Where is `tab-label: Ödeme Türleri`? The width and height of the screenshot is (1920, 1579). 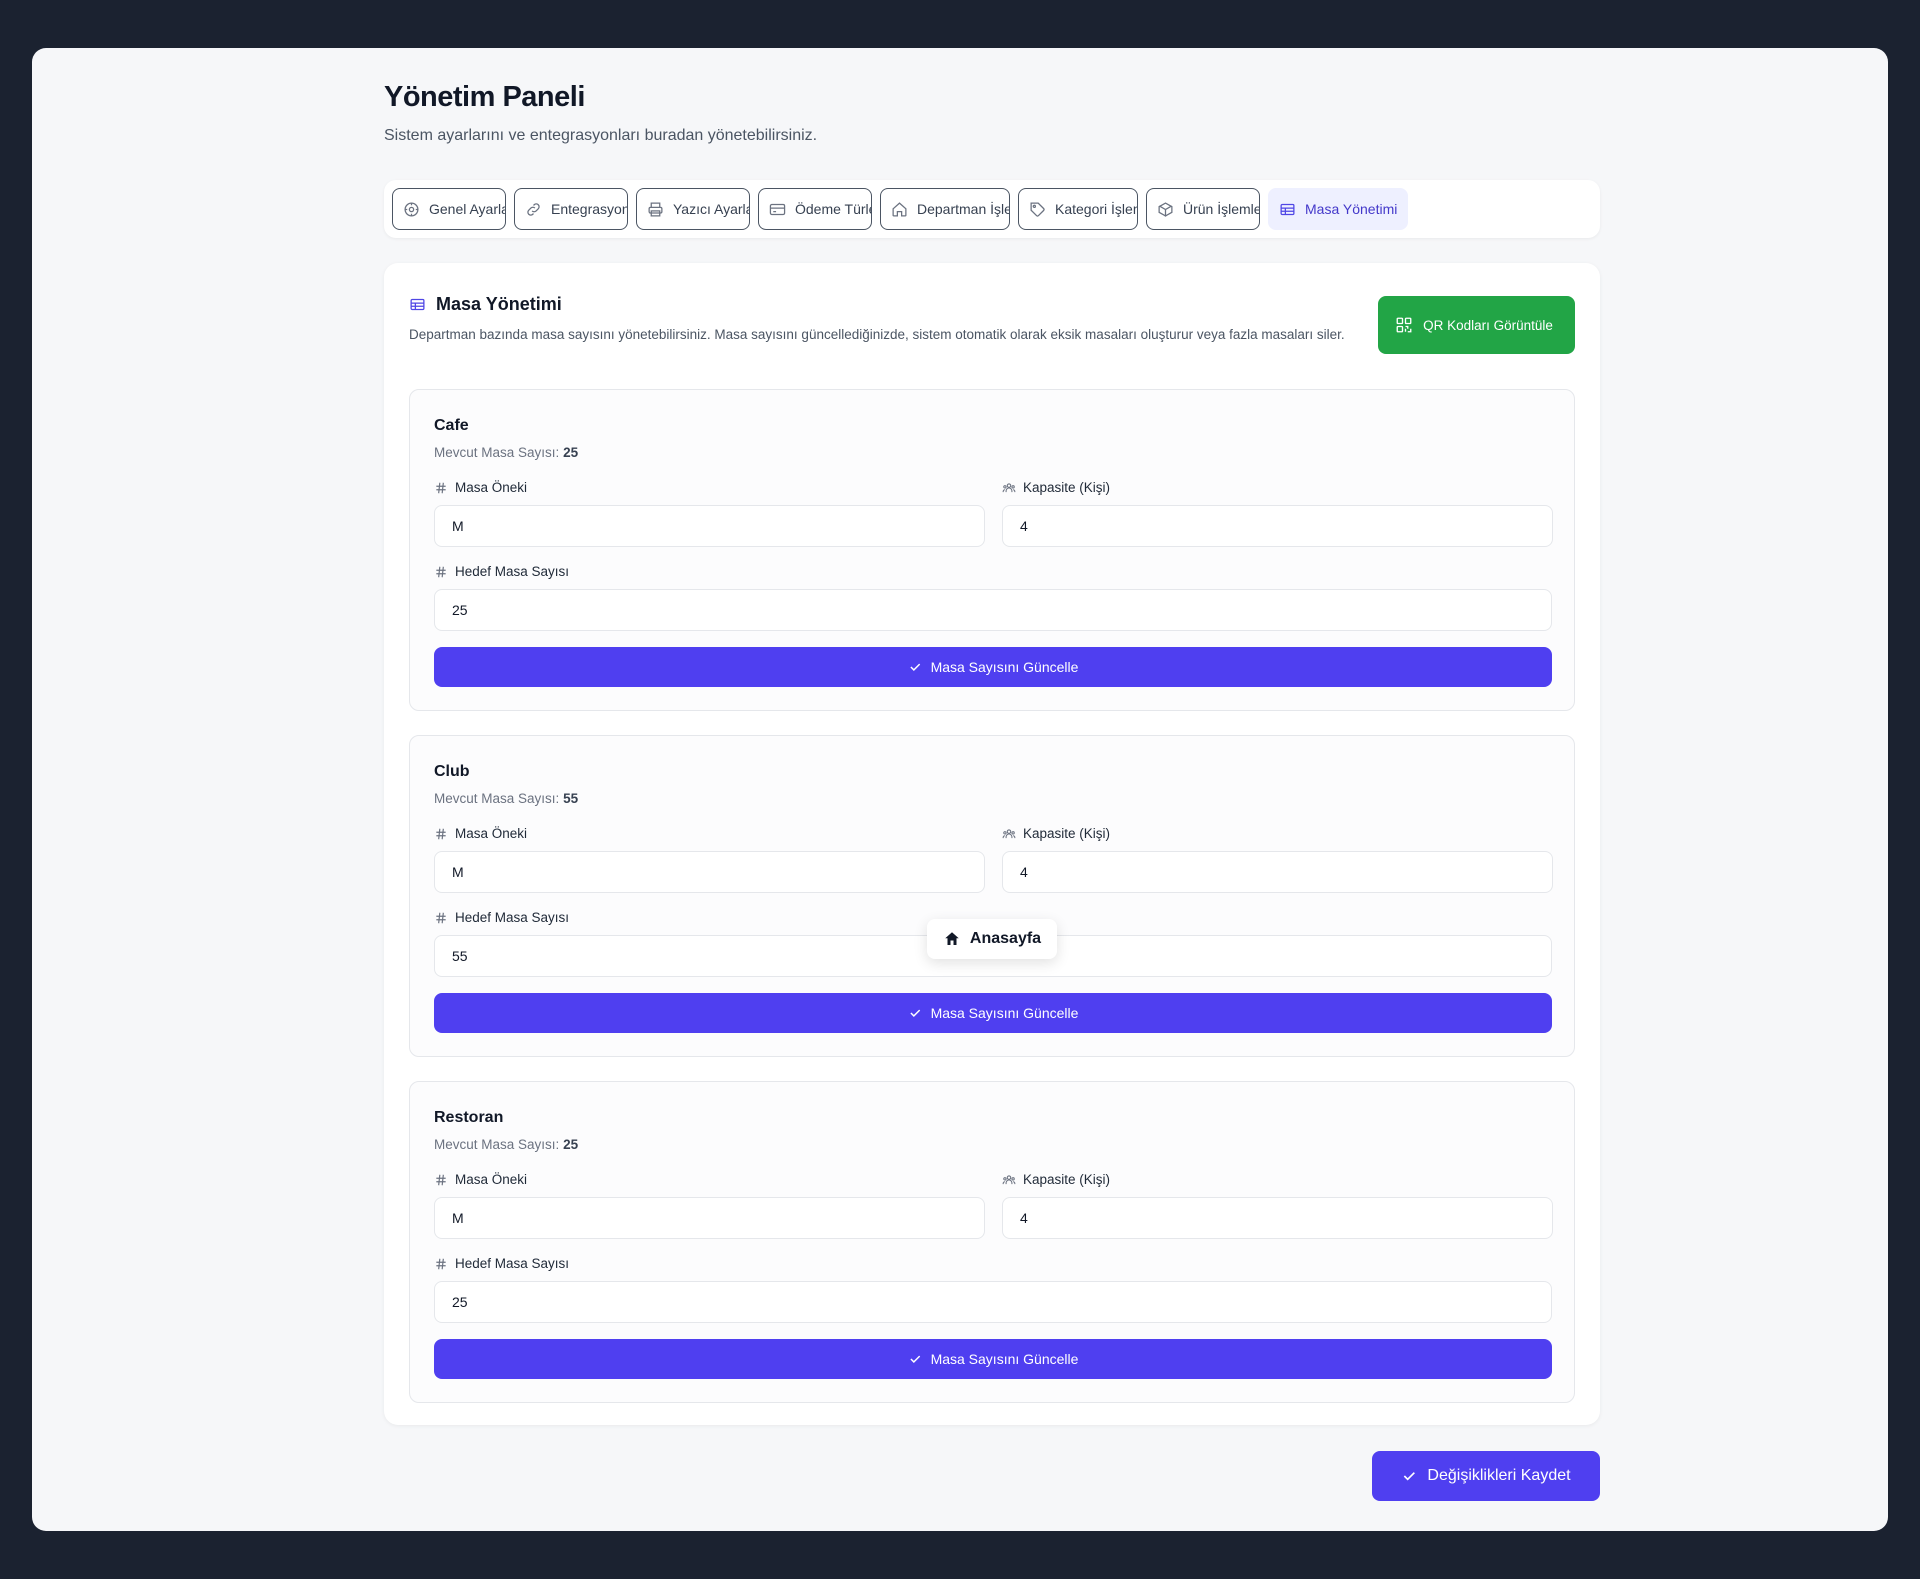
tab-label: Ödeme Türleri is located at coordinates (833, 209).